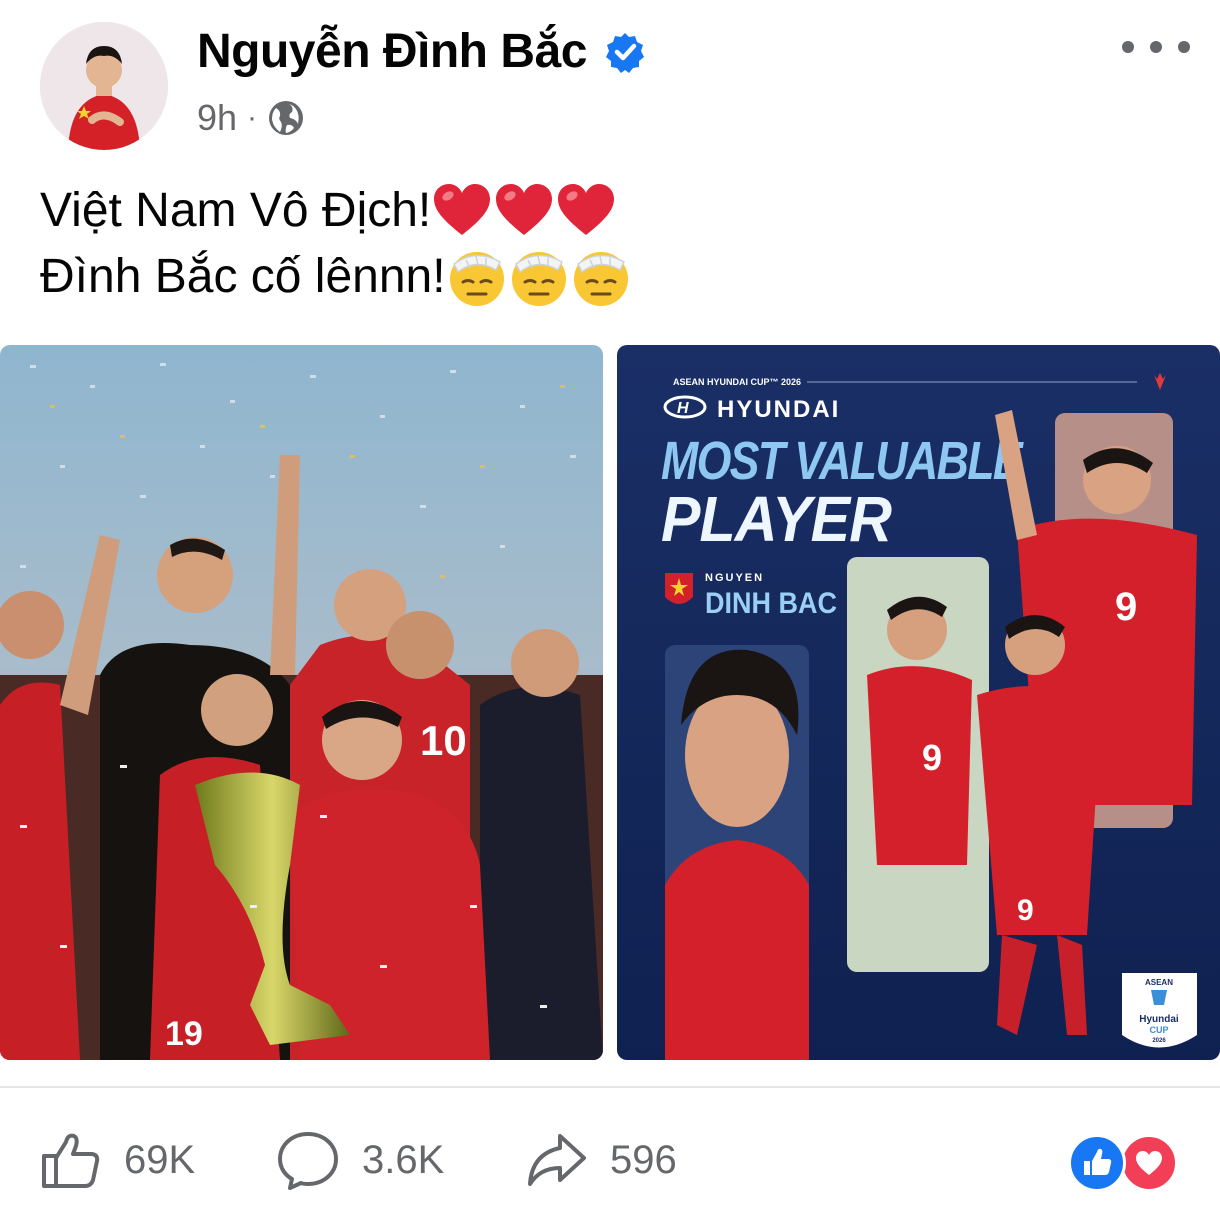  I want to click on badge-line-2: Hyundai, so click(1159, 1019).